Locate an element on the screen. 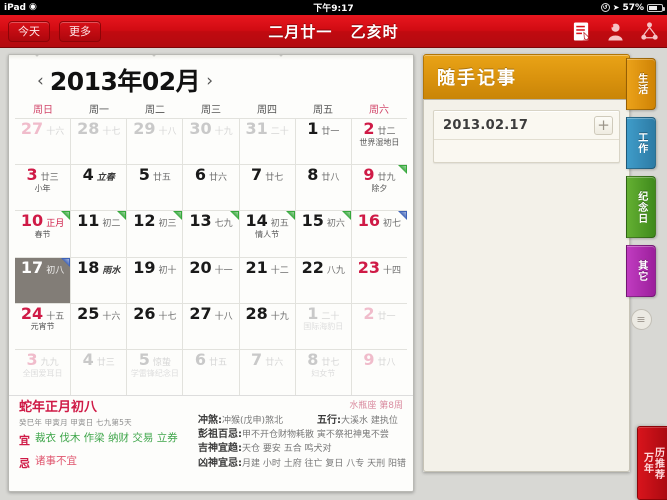  lunar-label: 廿八 is located at coordinates (386, 362).